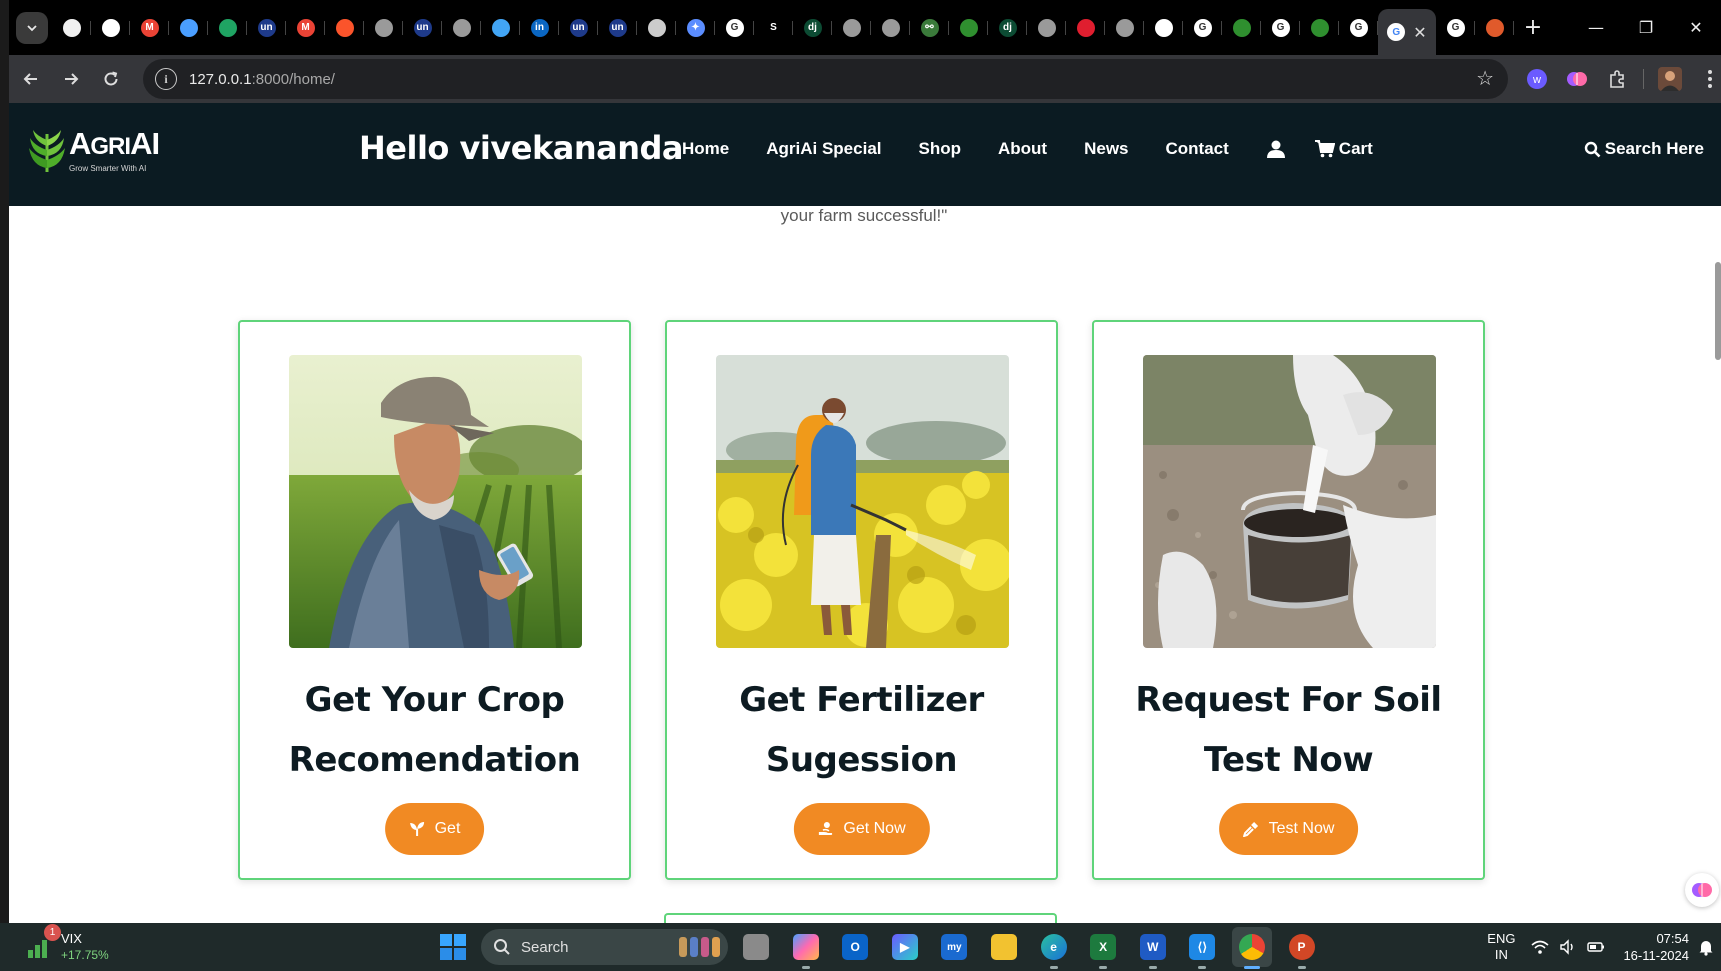 The image size is (1721, 971). What do you see at coordinates (1718, 311) in the screenshot?
I see `page-scrollbar` at bounding box center [1718, 311].